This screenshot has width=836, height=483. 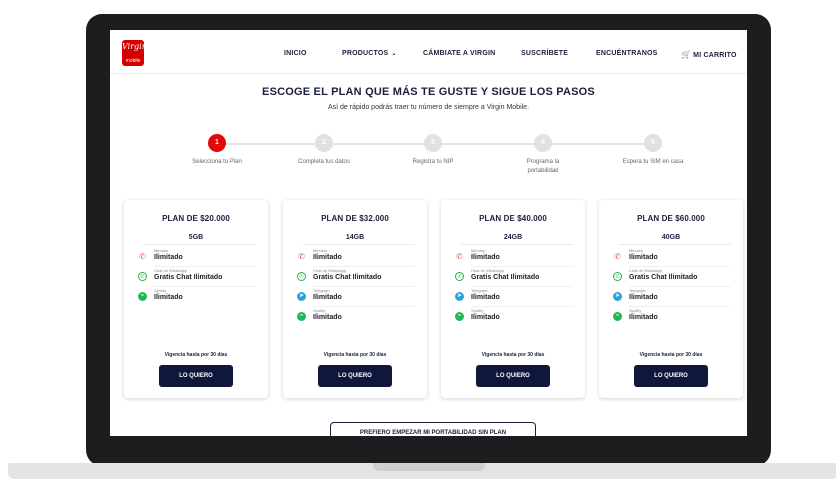 What do you see at coordinates (715, 55) in the screenshot?
I see `cart-label: MI CARRITO` at bounding box center [715, 55].